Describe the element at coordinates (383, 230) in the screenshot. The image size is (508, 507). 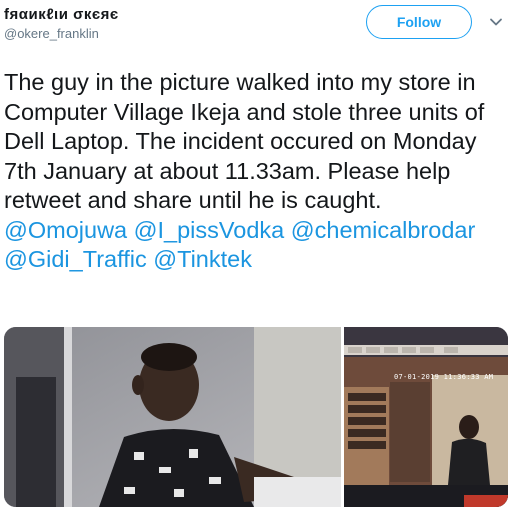
I see `mention-link: @chemicalbrodar` at that location.